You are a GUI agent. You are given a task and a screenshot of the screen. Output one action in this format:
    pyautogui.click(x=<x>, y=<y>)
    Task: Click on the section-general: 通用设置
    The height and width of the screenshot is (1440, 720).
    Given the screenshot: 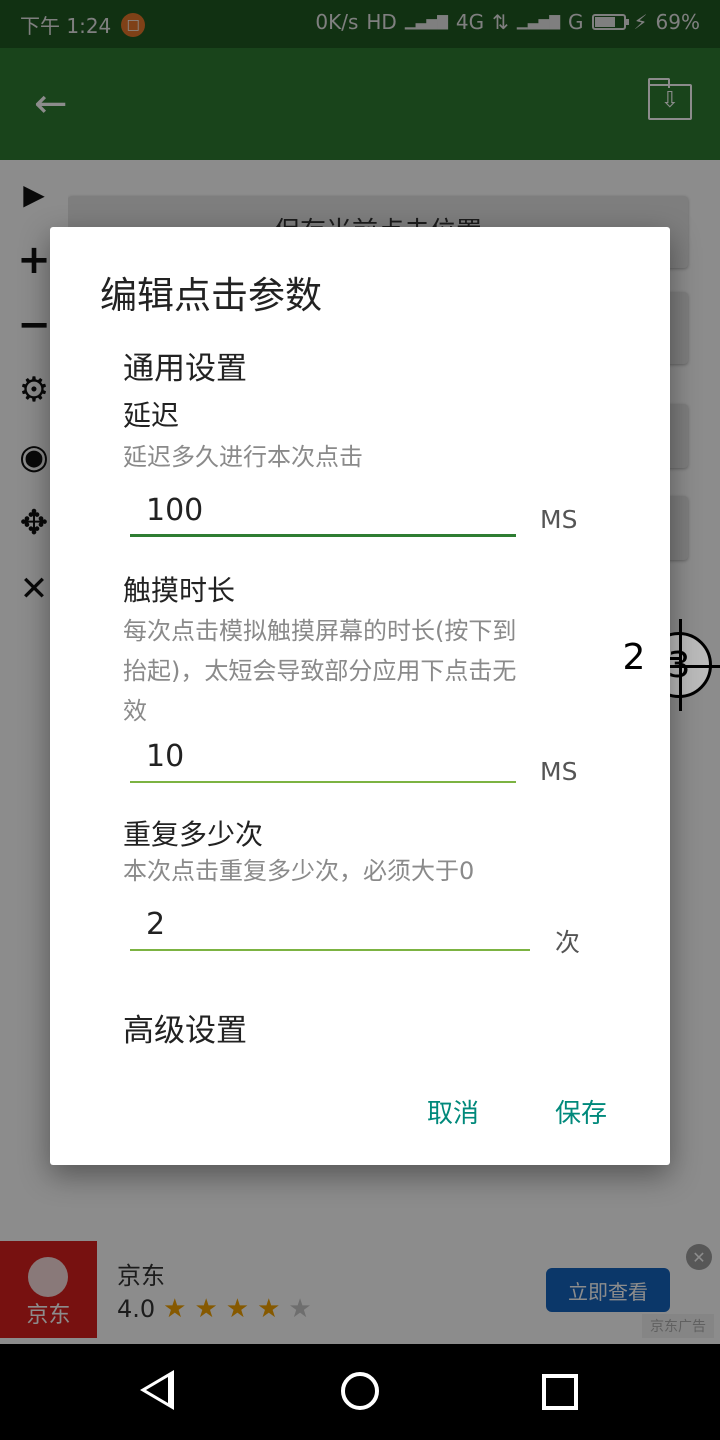 What is the action you would take?
    pyautogui.click(x=185, y=369)
    